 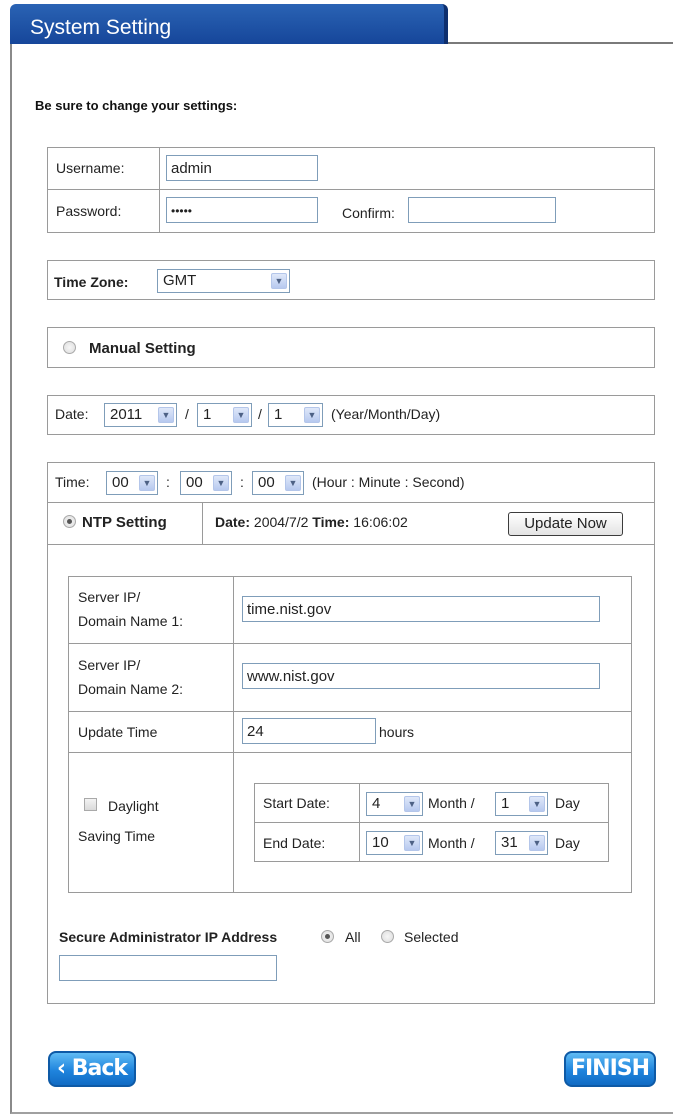 I want to click on timezone-box, so click(x=351, y=280).